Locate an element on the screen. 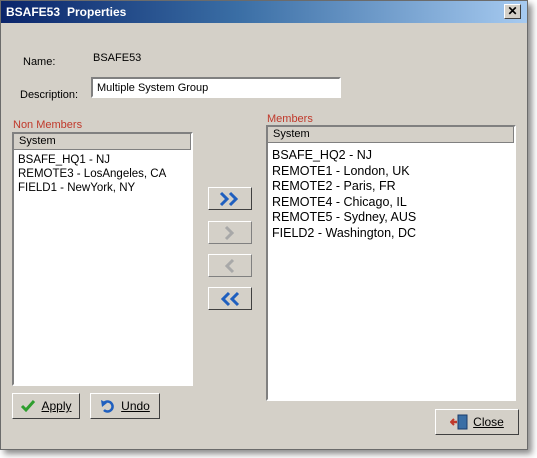  members-label: Members is located at coordinates (290, 119).